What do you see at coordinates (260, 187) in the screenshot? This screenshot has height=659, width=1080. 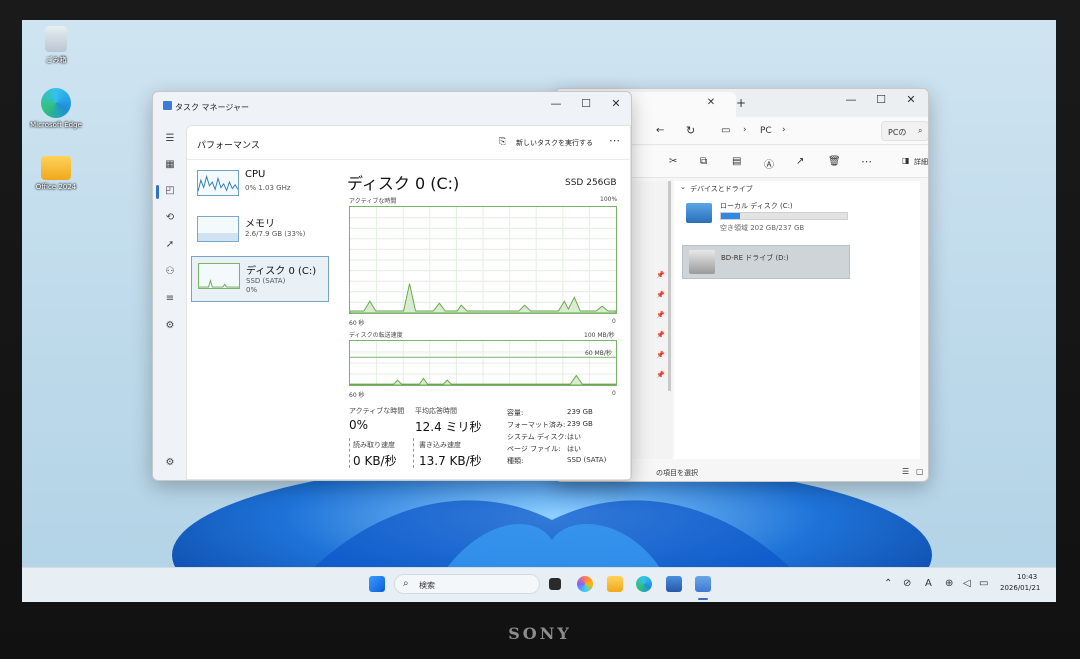 I see `resource-cpu: CPU 0% 1.03 GHz` at bounding box center [260, 187].